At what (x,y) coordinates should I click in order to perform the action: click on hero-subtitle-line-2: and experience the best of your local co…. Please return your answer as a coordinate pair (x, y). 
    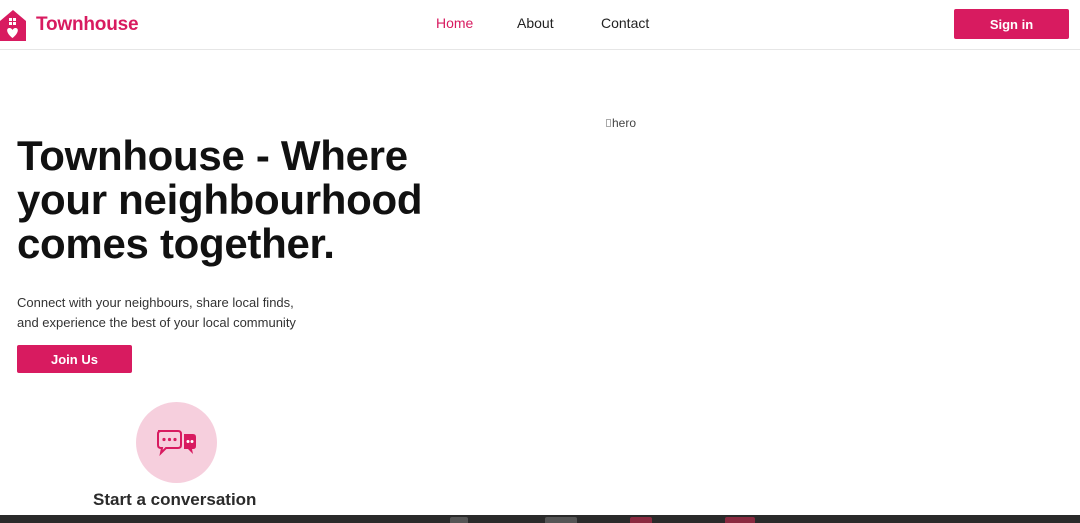
    Looking at the image, I should click on (156, 322).